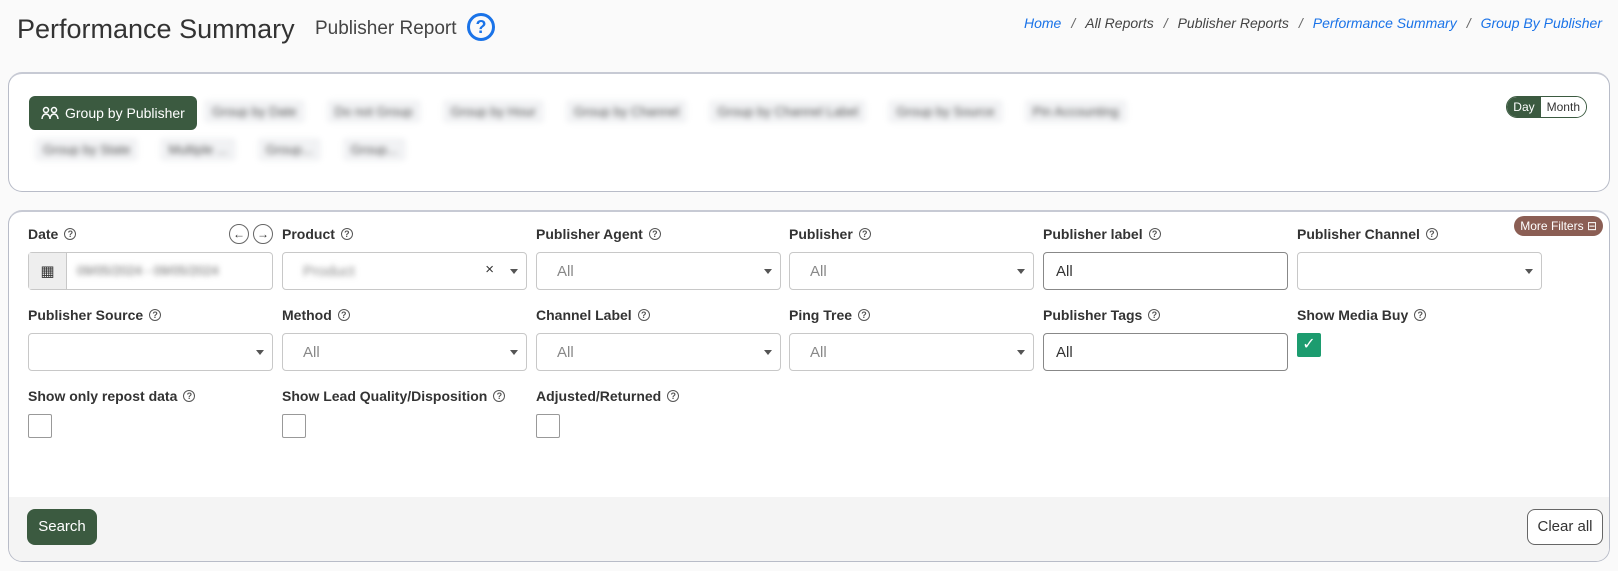 The image size is (1618, 571). Describe the element at coordinates (1524, 107) in the screenshot. I see `day-toggle: Day` at that location.